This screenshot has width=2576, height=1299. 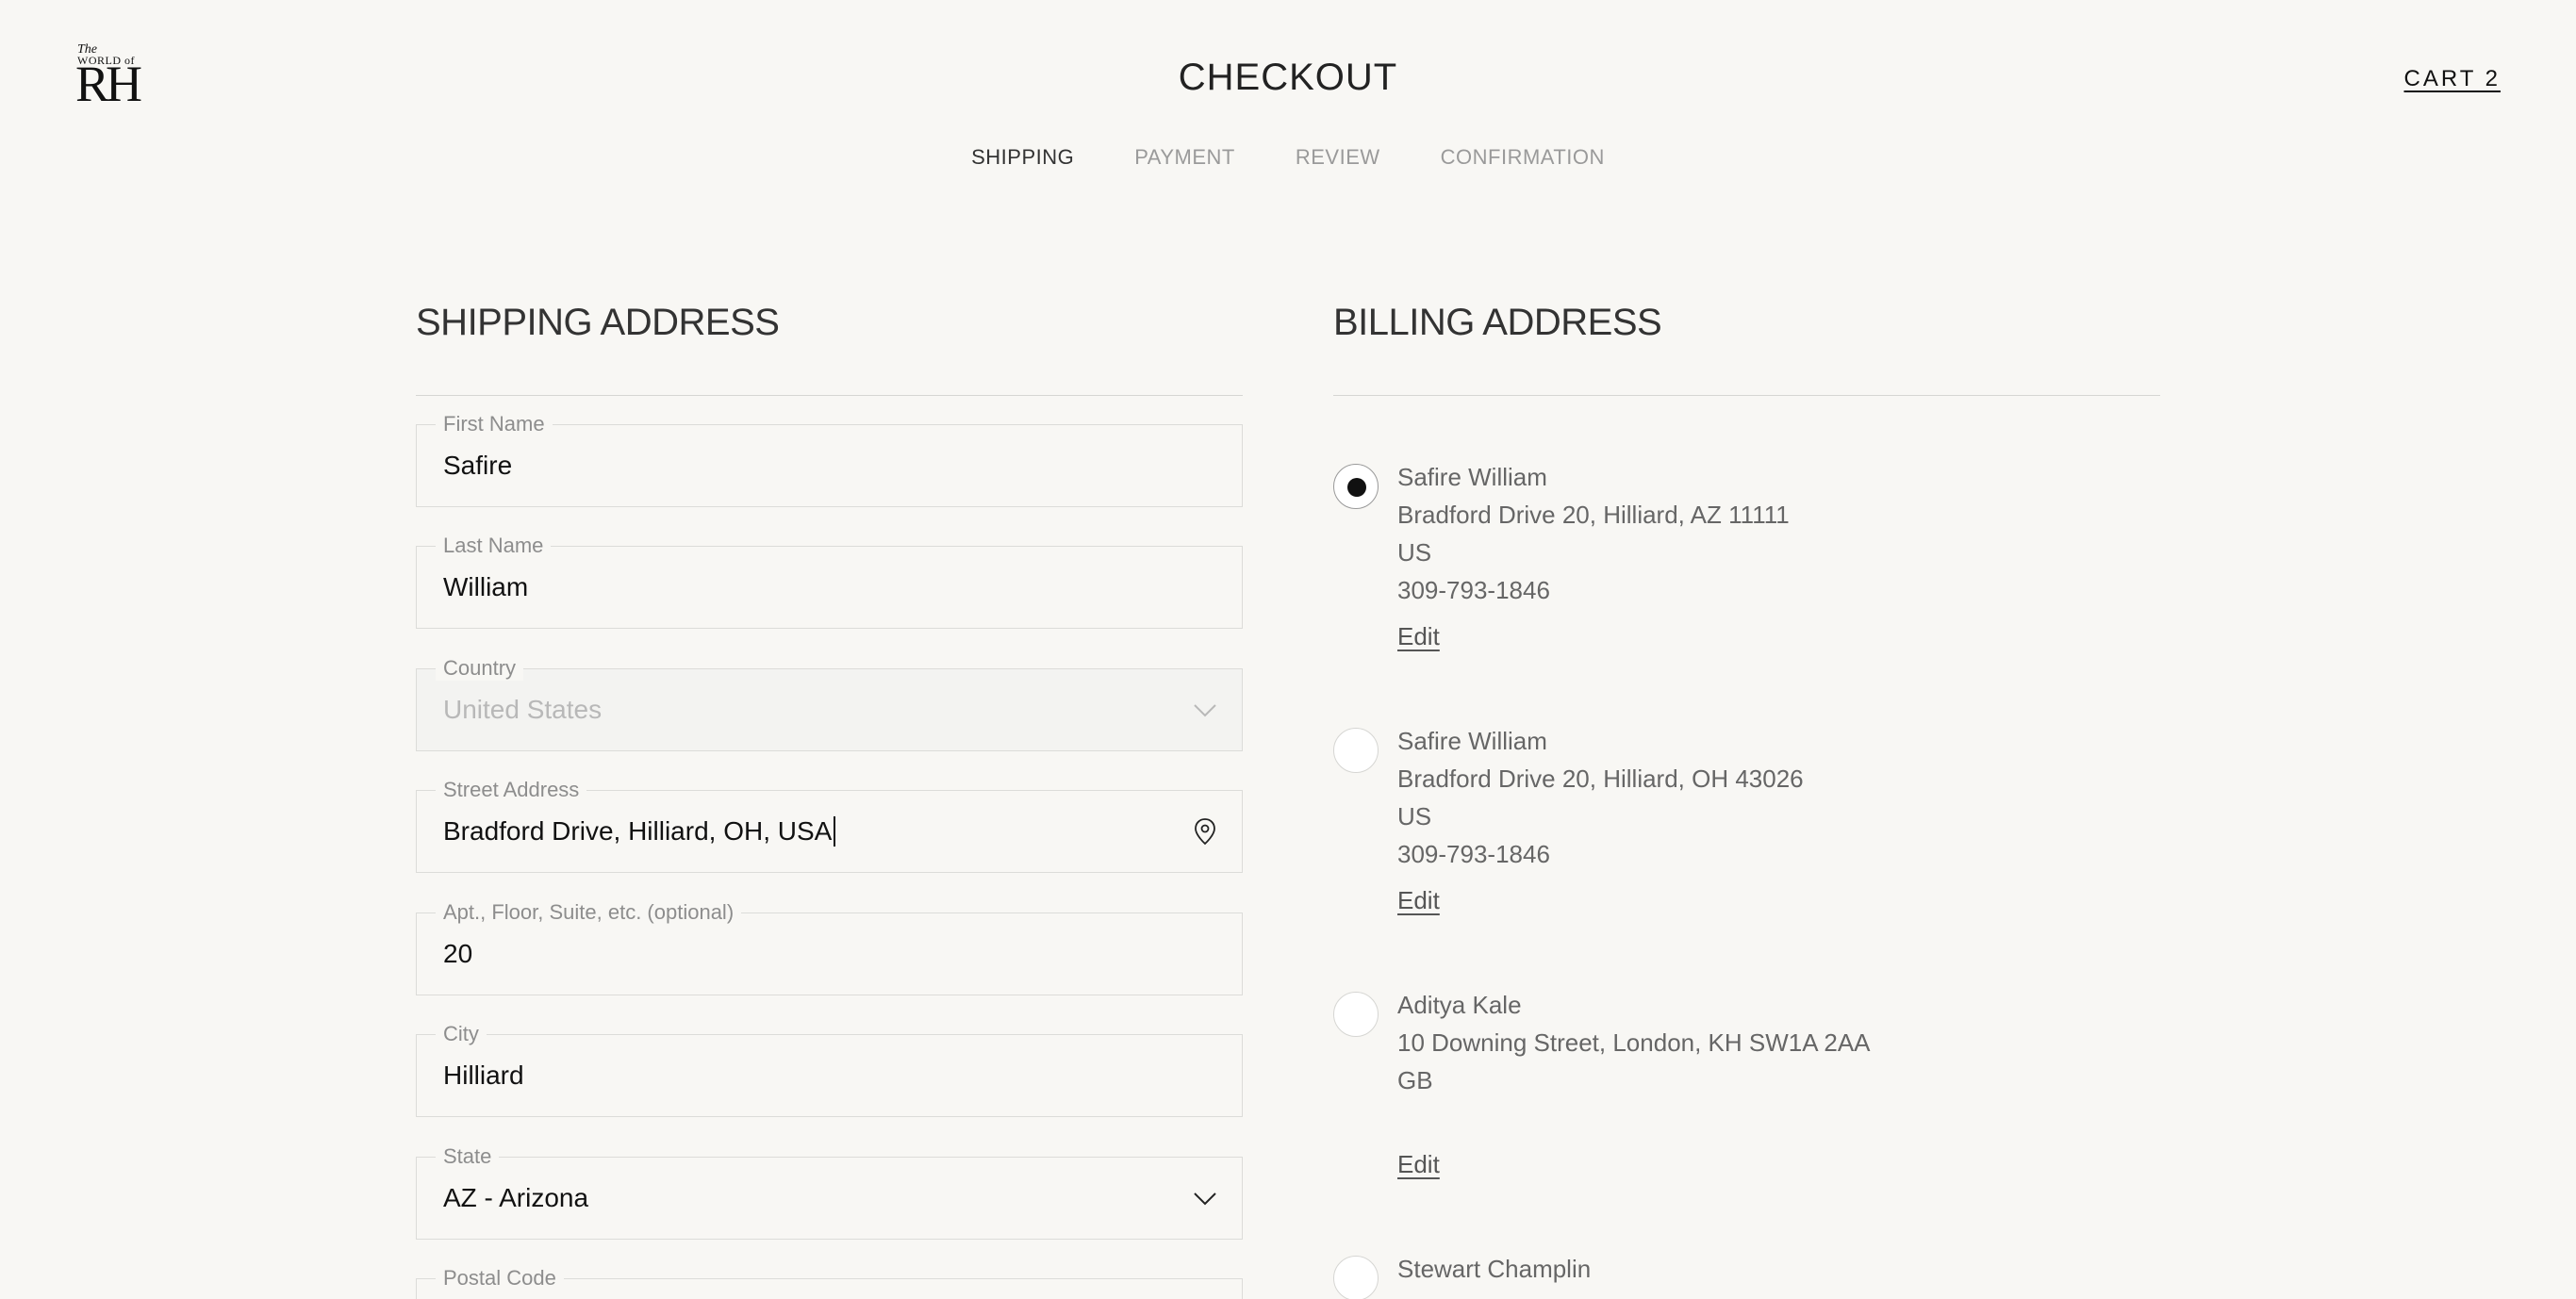 I want to click on shipping-divider, so click(x=829, y=395).